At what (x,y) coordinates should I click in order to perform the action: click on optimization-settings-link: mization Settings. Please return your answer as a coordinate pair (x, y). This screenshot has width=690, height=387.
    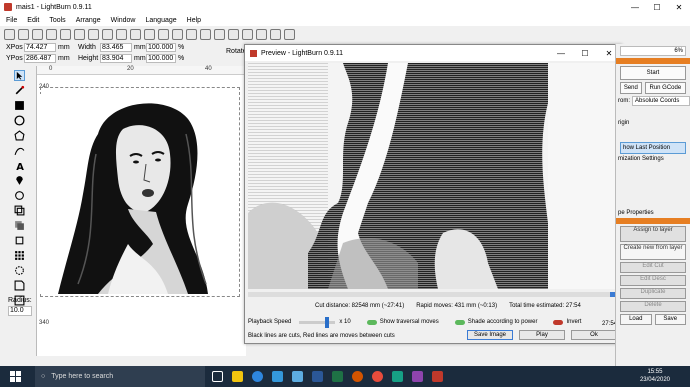
    Looking at the image, I should click on (653, 159).